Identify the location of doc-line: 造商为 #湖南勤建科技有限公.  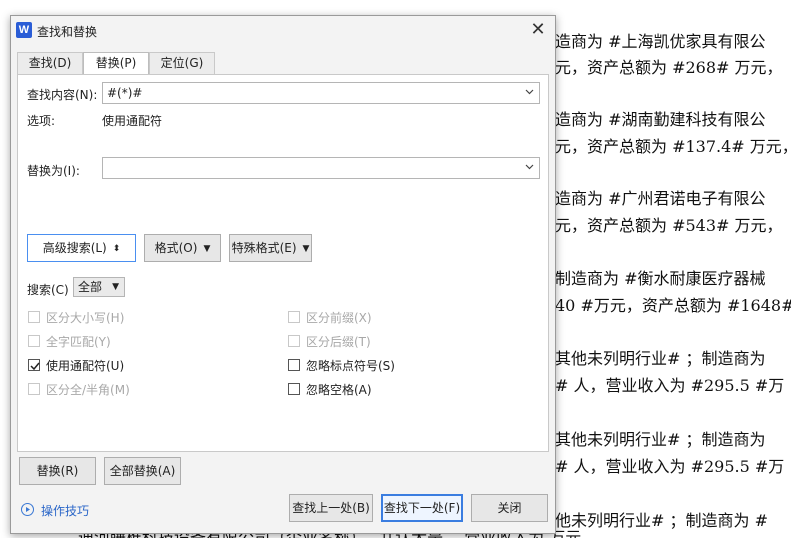
(660, 119).